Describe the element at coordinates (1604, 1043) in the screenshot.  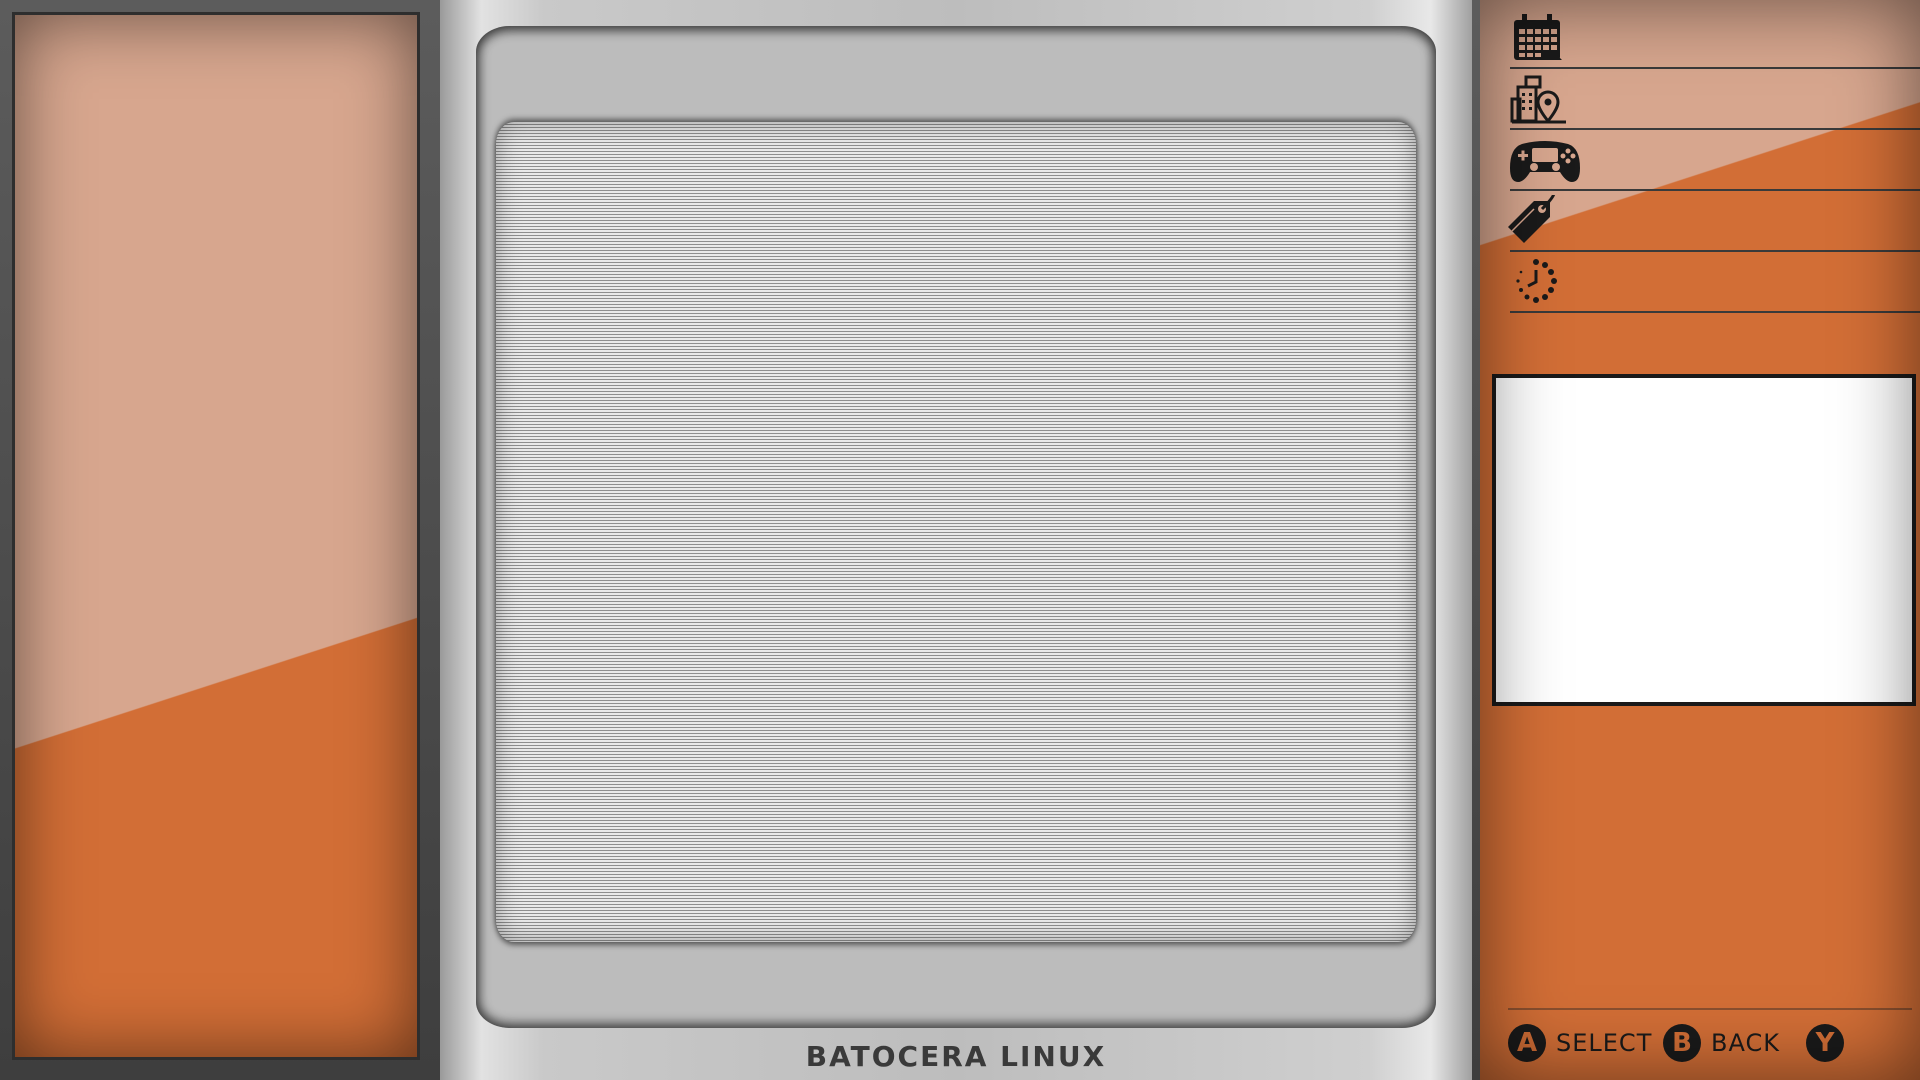
I see `help-select-label: SELECT` at that location.